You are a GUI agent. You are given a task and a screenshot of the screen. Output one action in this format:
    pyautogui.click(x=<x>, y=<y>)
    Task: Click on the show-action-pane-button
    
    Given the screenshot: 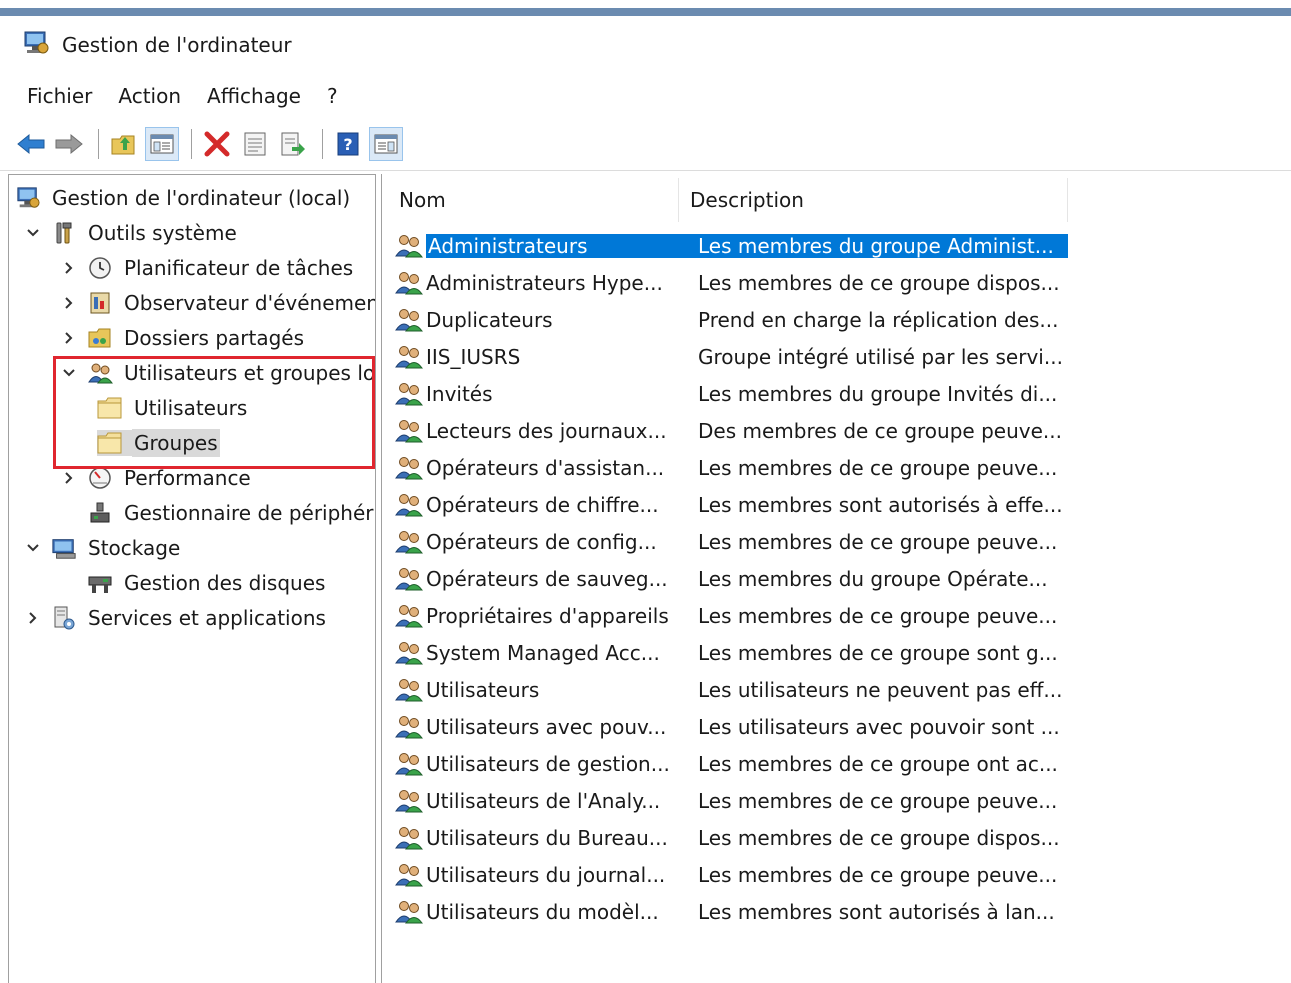 What is the action you would take?
    pyautogui.click(x=386, y=144)
    